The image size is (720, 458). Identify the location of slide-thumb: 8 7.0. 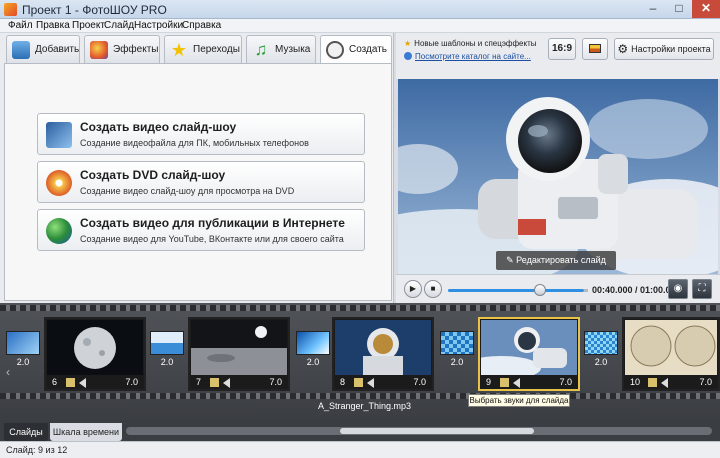
(383, 354).